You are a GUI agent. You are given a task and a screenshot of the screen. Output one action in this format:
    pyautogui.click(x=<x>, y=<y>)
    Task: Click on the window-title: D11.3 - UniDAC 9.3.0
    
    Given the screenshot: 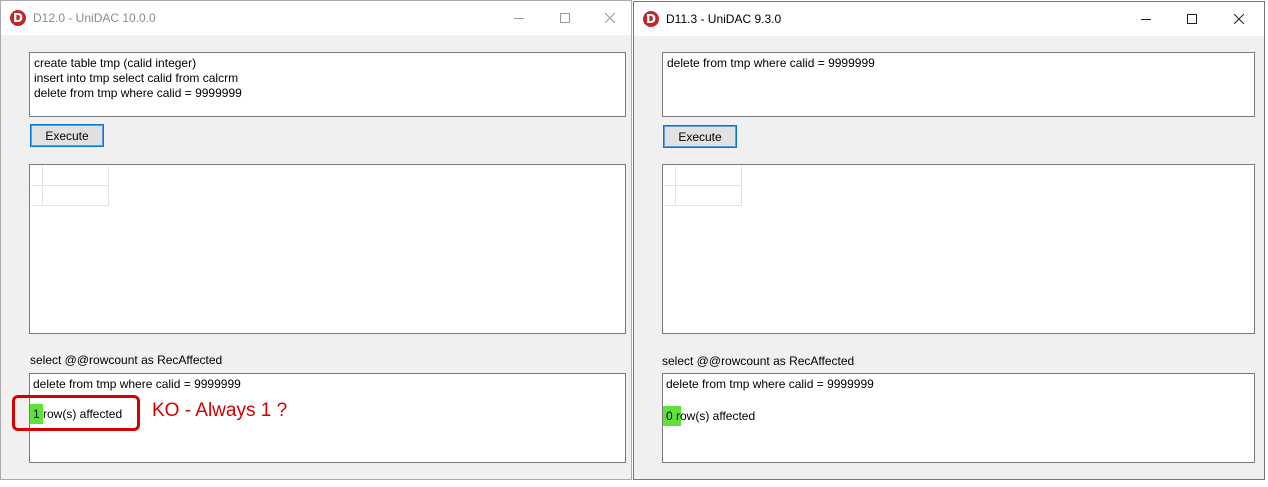 What is the action you would take?
    pyautogui.click(x=724, y=19)
    